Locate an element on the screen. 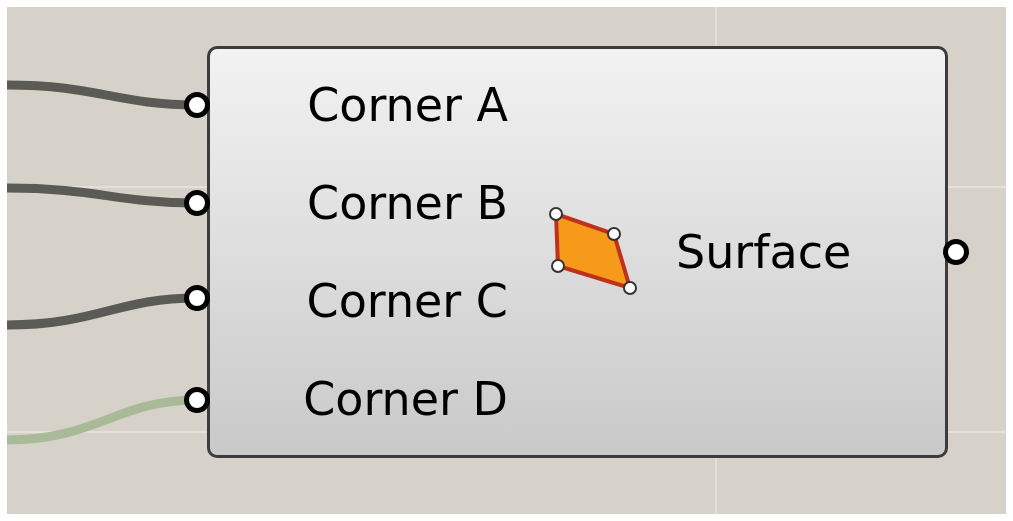 This screenshot has height=521, width=1013. output-port is located at coordinates (956, 252).